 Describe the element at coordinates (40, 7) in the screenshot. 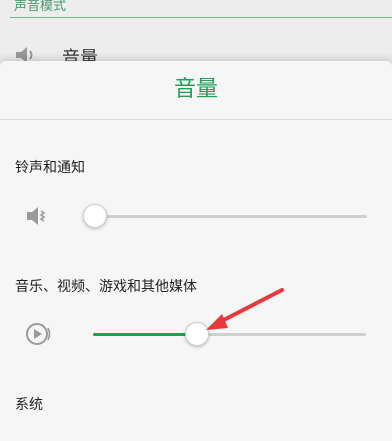

I see `section-header-sound-mode: 声音模式` at that location.